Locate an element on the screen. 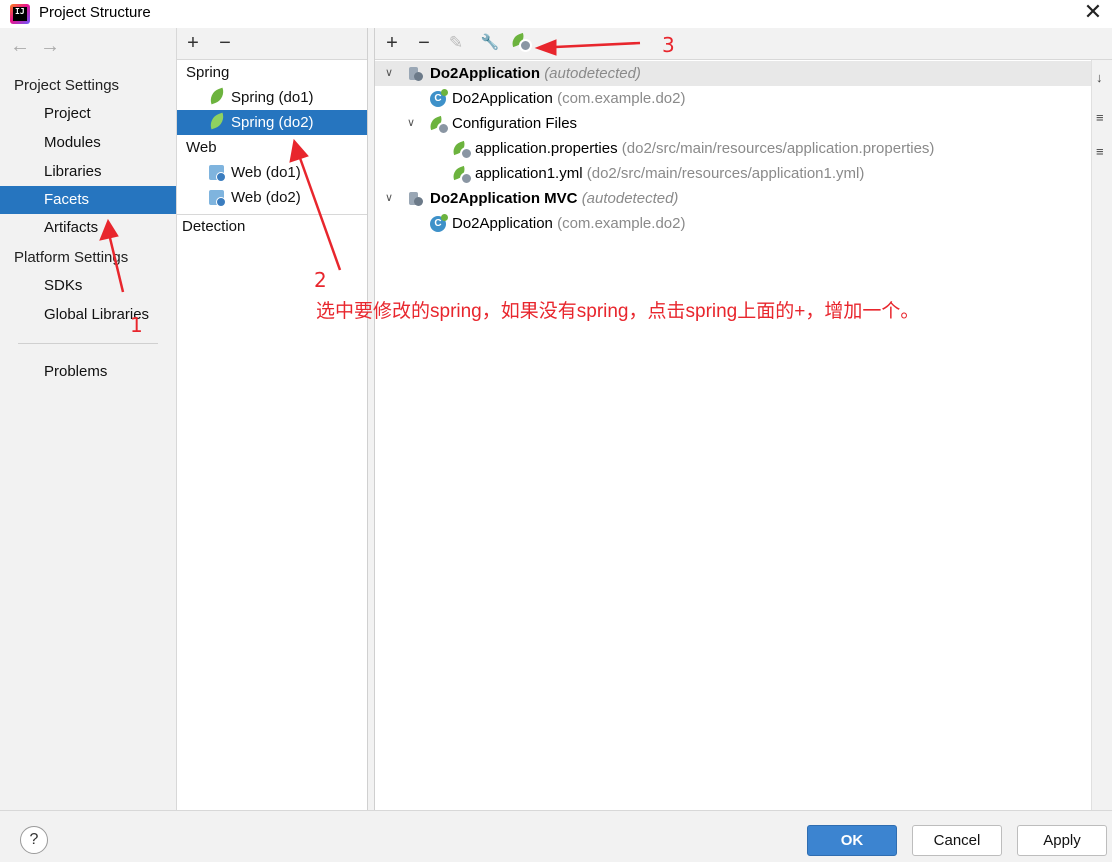  help-button: ? is located at coordinates (34, 840).